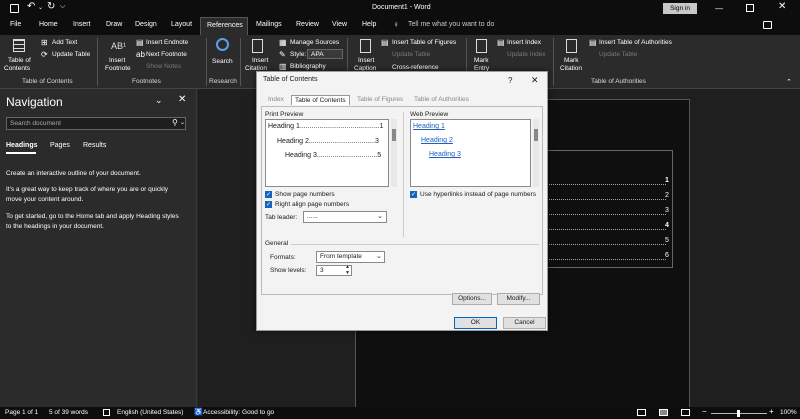 Image resolution: width=800 pixels, height=419 pixels. What do you see at coordinates (114, 24) in the screenshot?
I see `tab-draw: Draw` at bounding box center [114, 24].